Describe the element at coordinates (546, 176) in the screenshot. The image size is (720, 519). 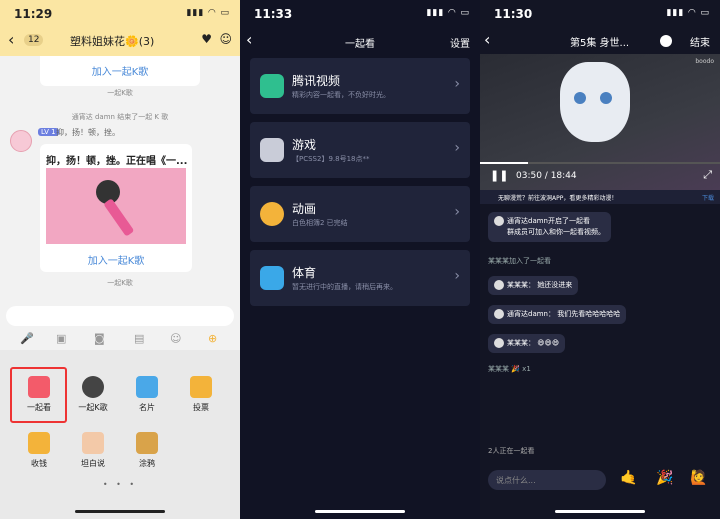
I see `video-time: 03:50 / 18:44` at that location.